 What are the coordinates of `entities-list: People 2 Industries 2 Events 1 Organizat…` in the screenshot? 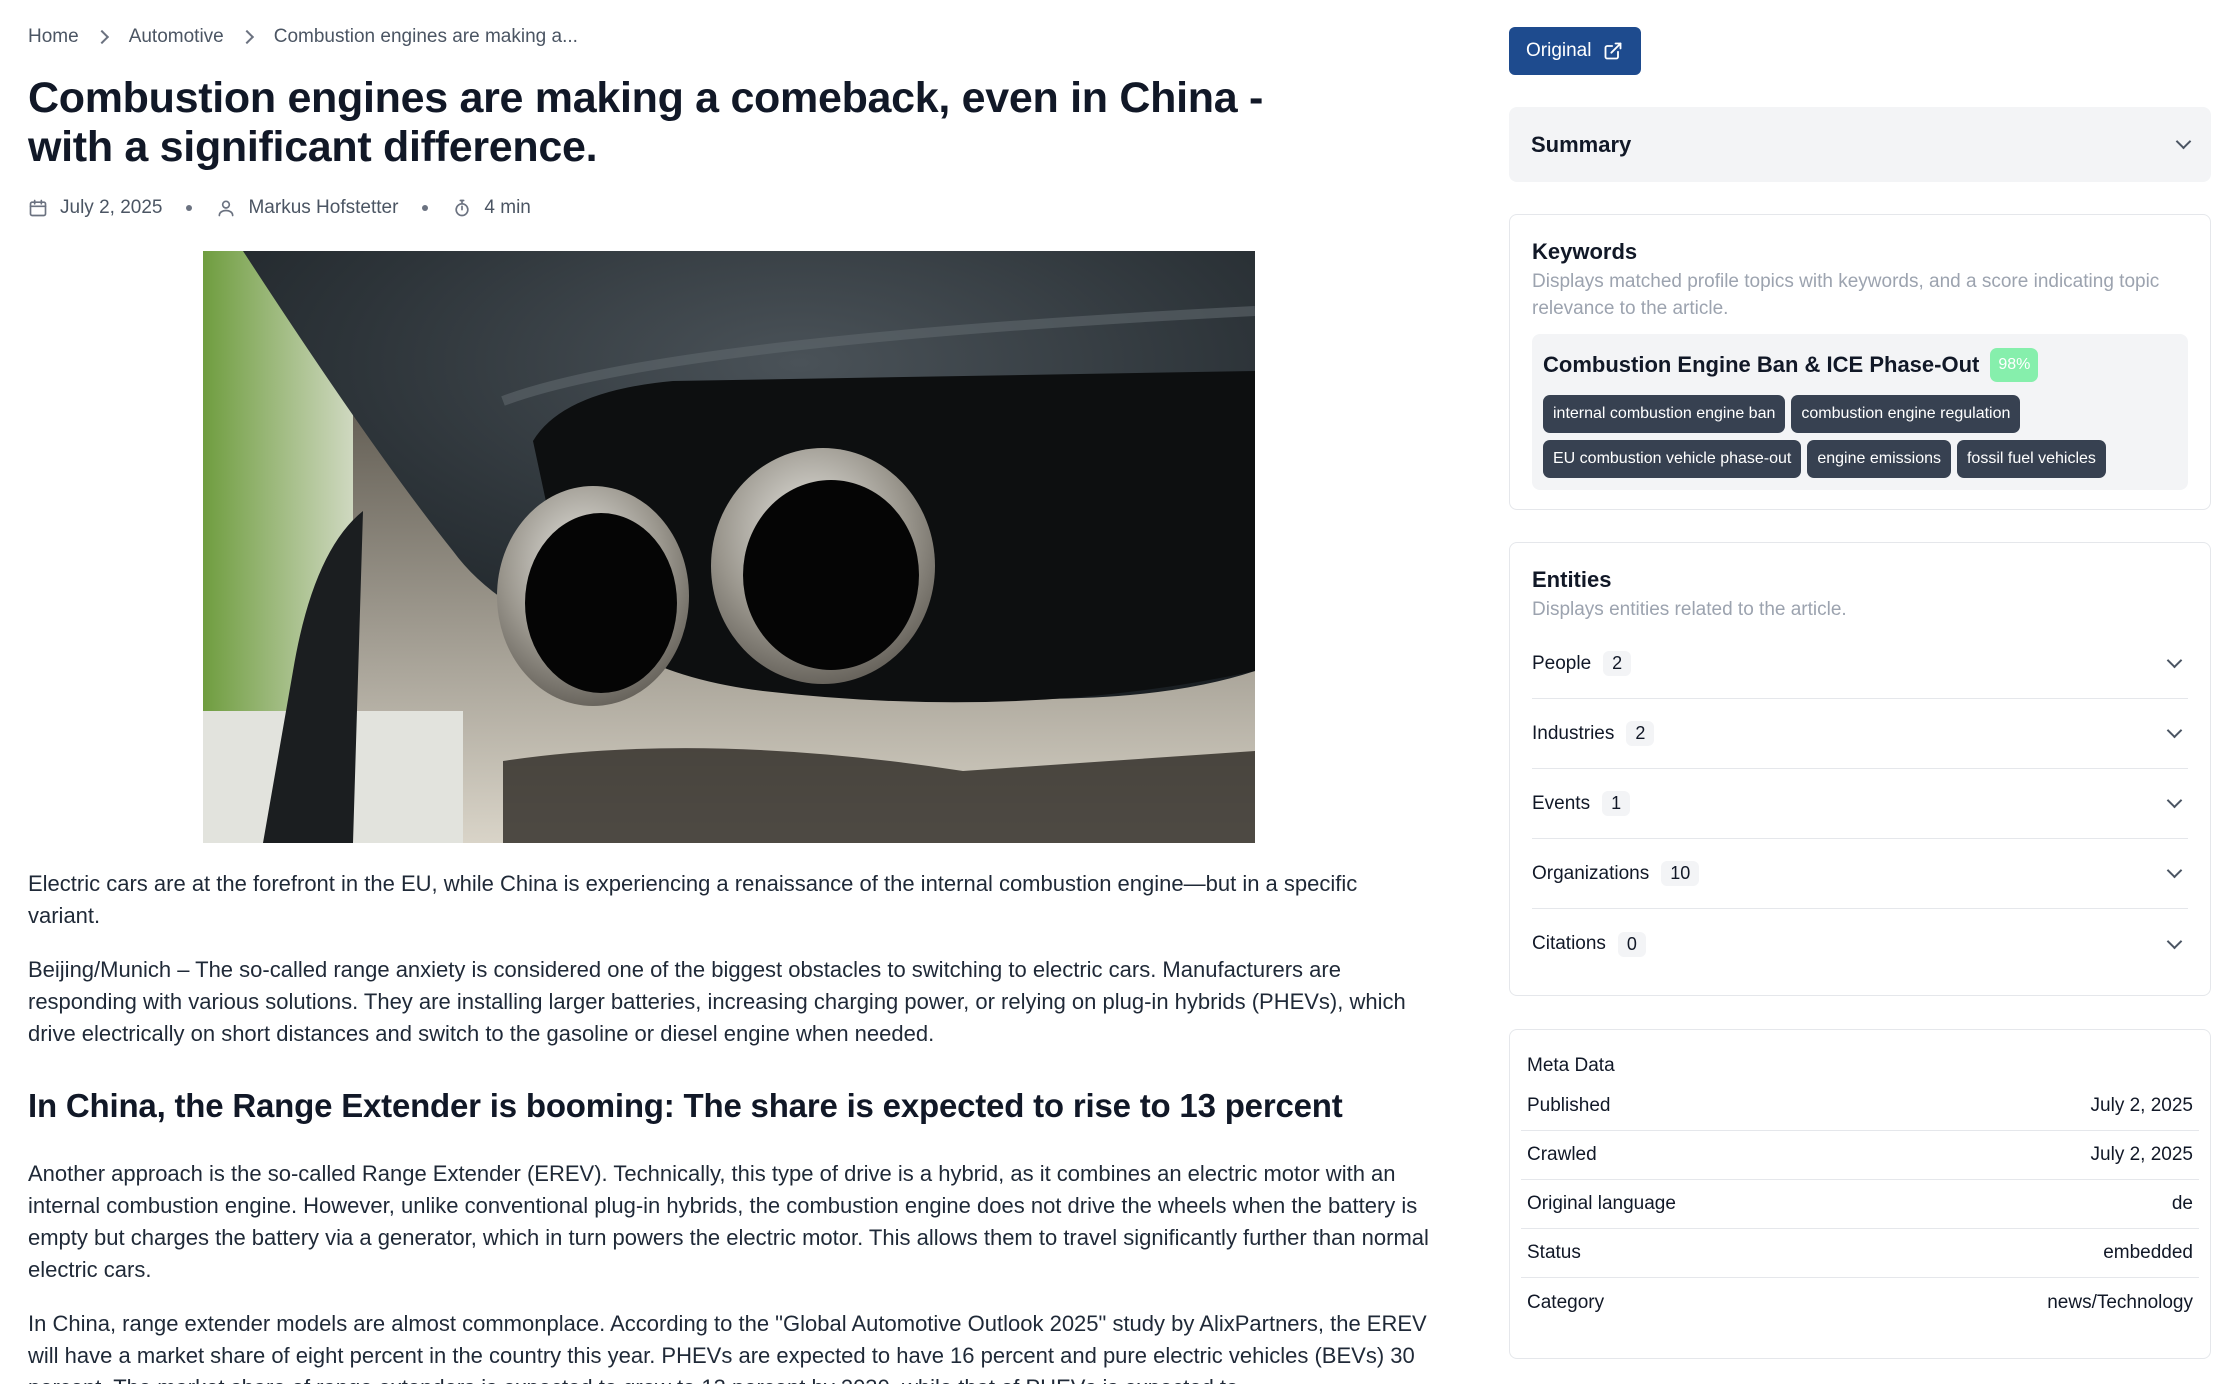 It's located at (1860, 804).